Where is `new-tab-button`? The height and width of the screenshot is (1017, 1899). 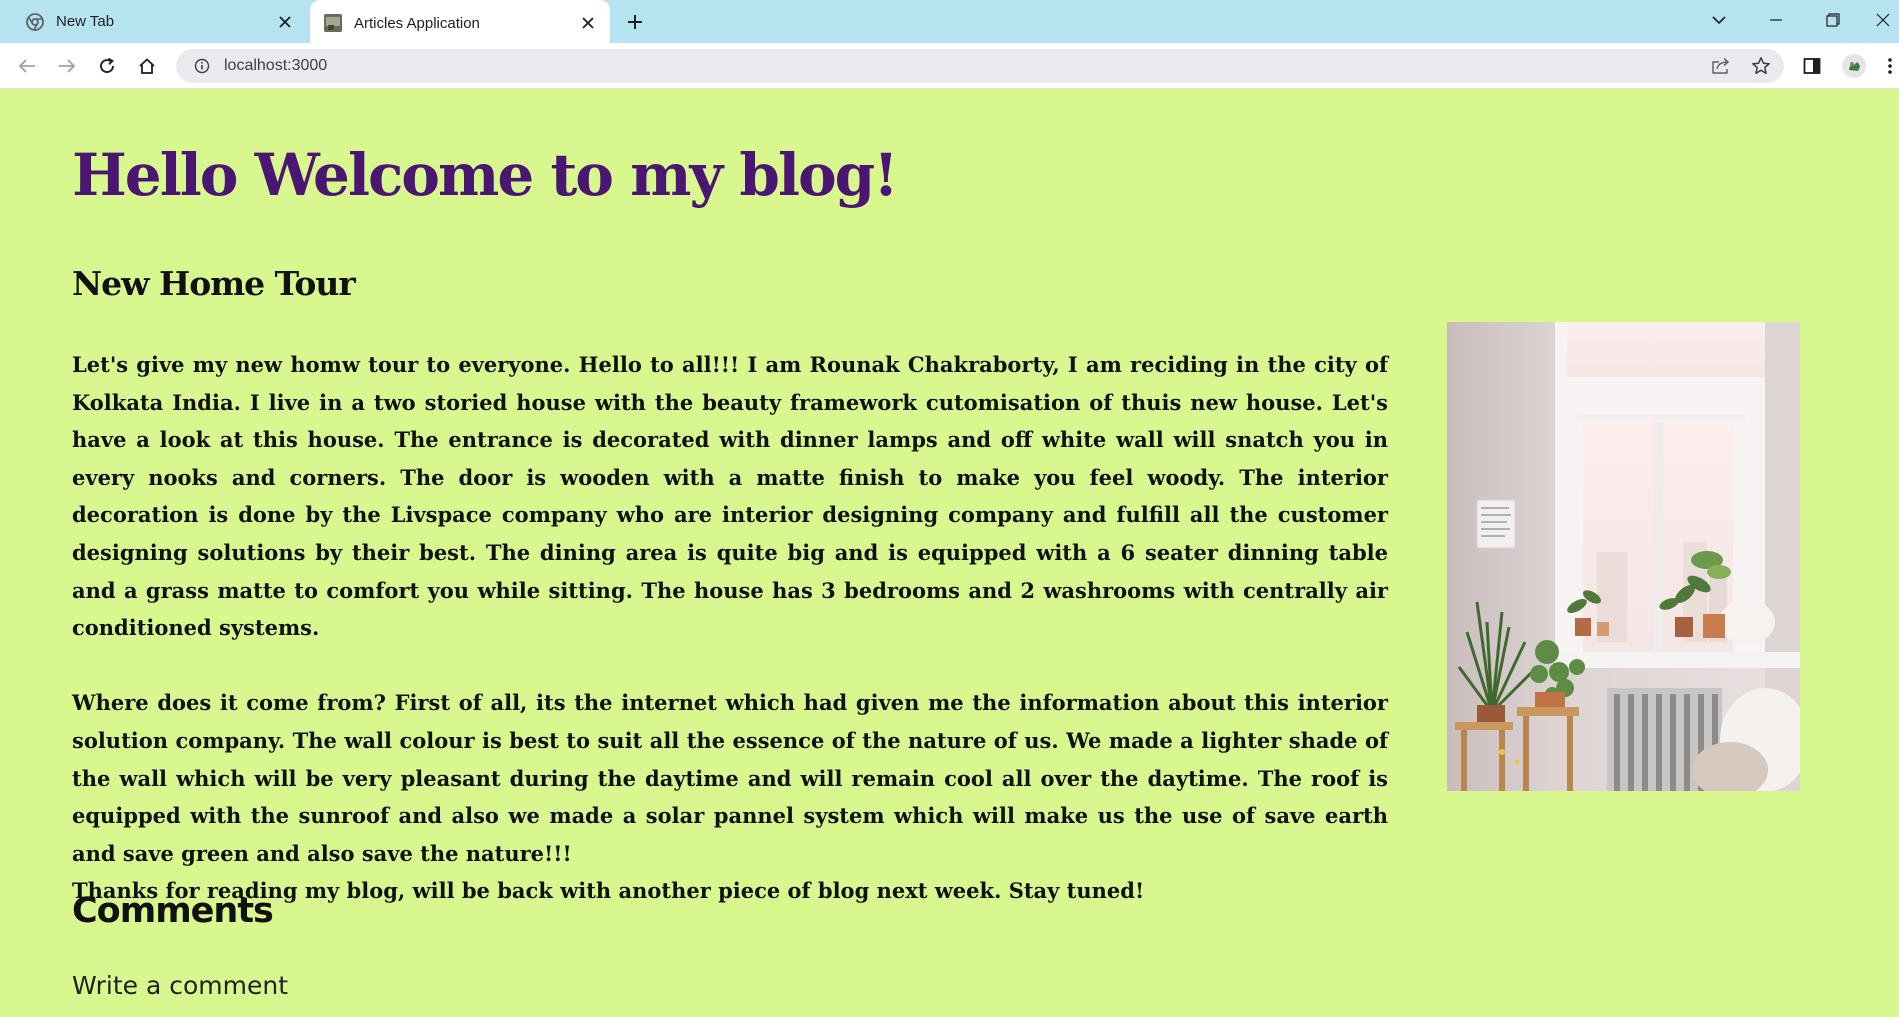 new-tab-button is located at coordinates (635, 22).